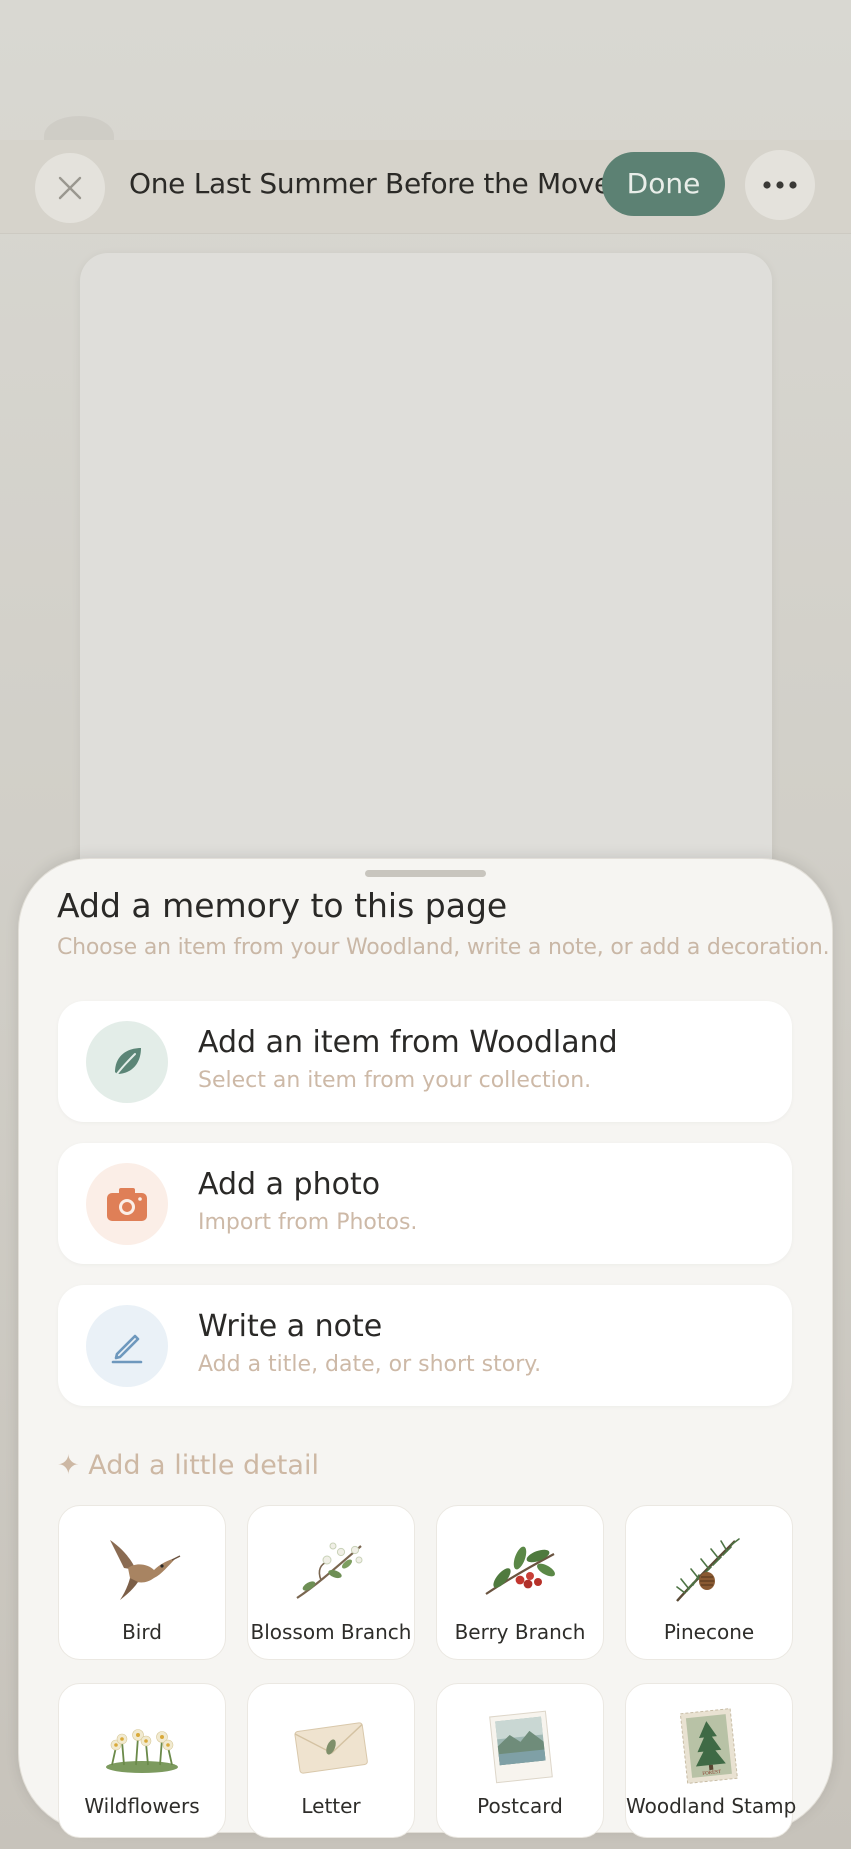  Describe the element at coordinates (663, 184) in the screenshot. I see `done-button: Done` at that location.